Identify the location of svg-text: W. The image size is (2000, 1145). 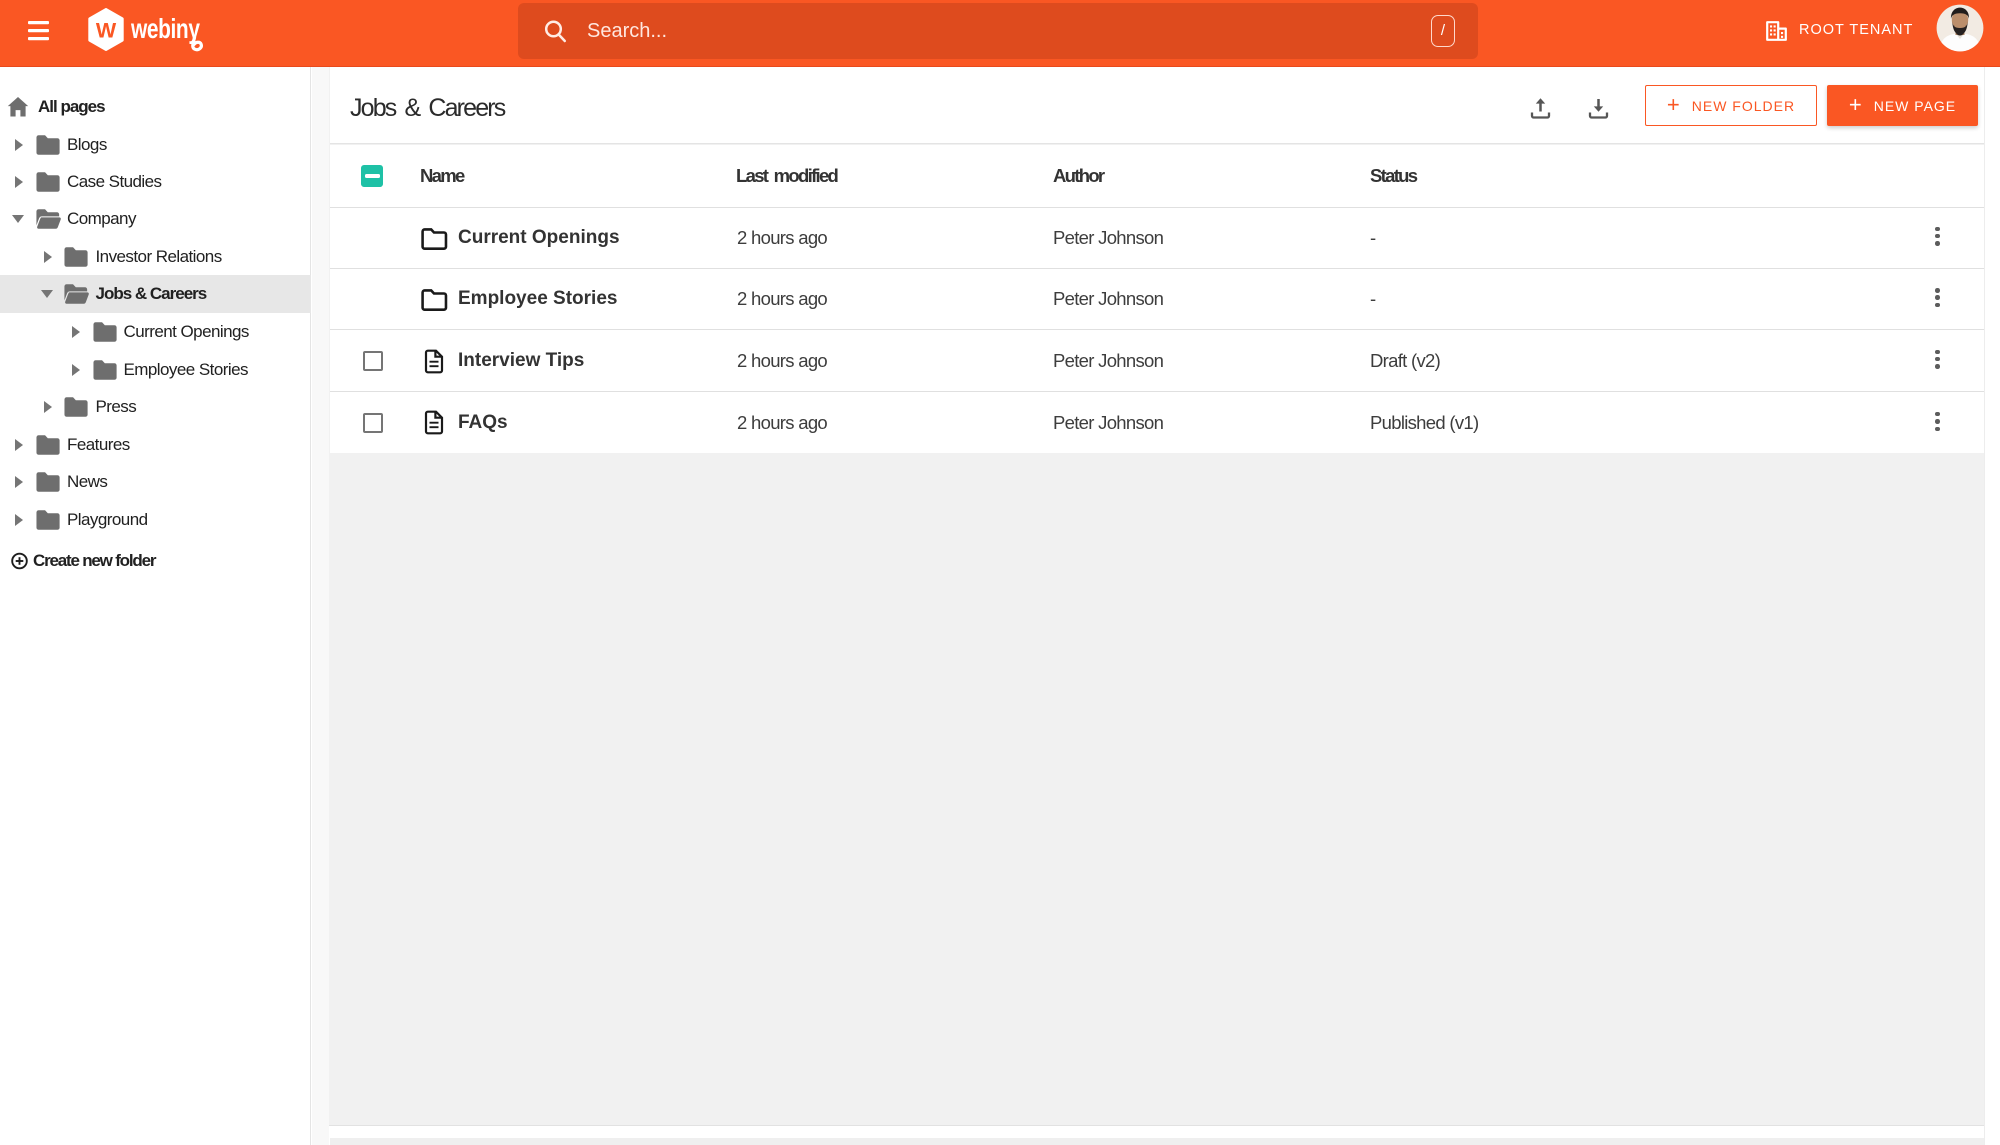
(106, 31).